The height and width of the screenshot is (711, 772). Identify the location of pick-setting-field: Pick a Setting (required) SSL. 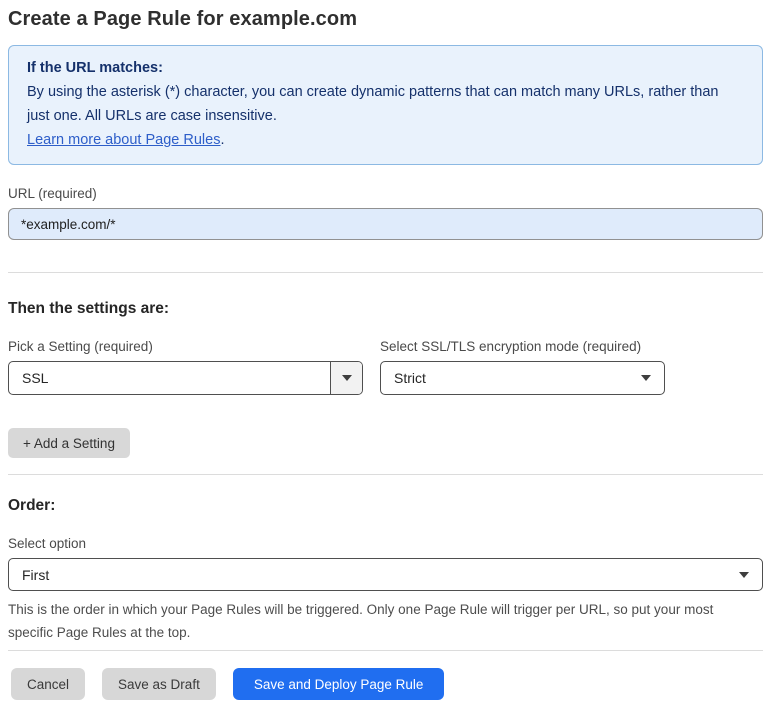
(185, 356).